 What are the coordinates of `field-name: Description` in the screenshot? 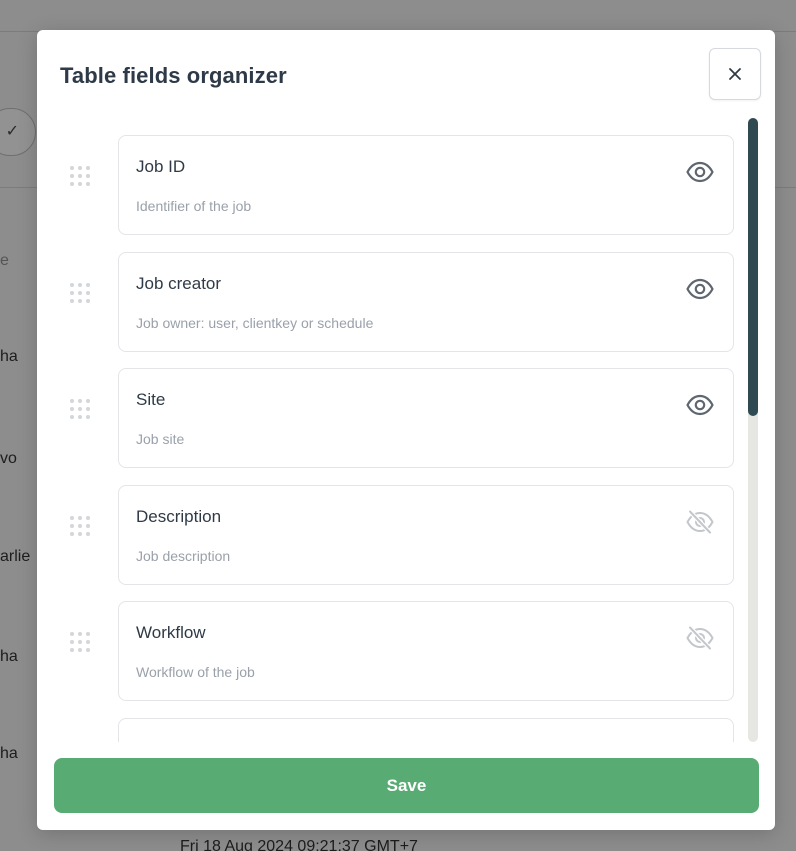 It's located at (179, 516).